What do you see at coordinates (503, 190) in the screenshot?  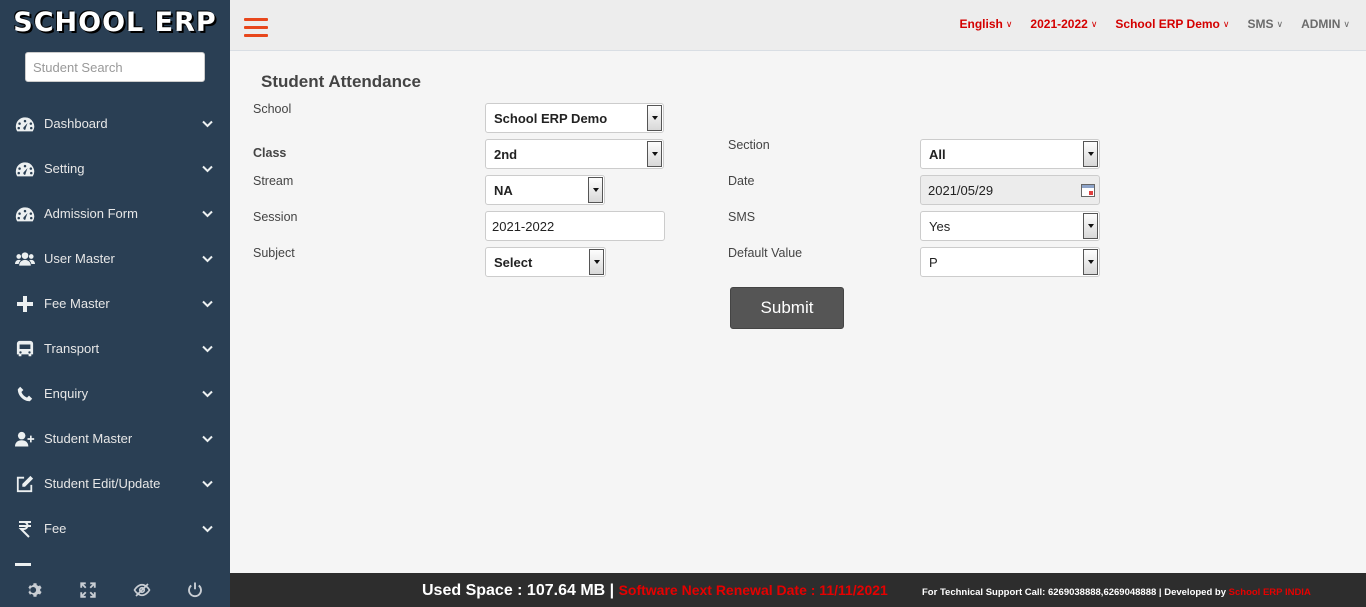 I see `stream-select-value: NA` at bounding box center [503, 190].